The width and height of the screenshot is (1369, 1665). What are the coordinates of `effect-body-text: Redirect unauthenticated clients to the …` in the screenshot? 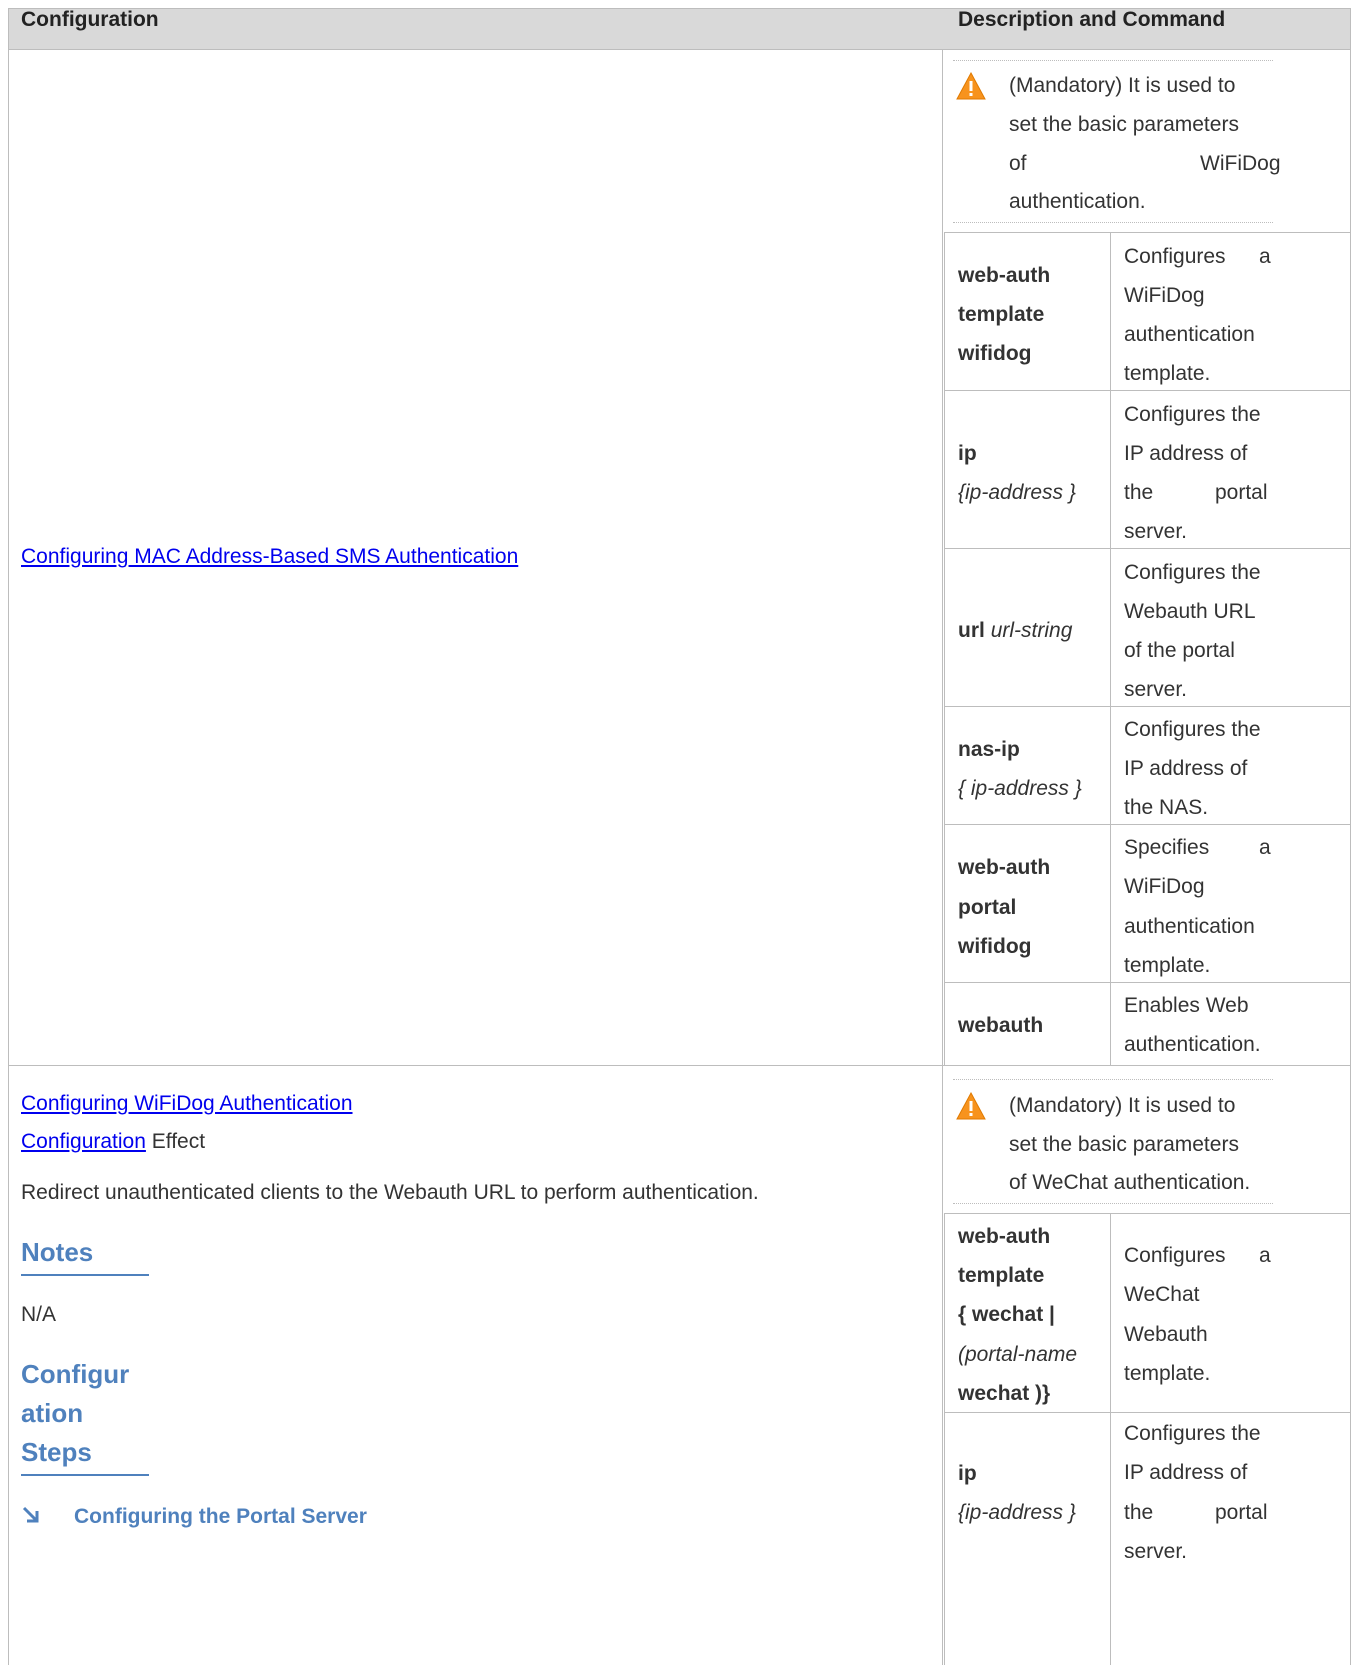 It's located at (390, 1192).